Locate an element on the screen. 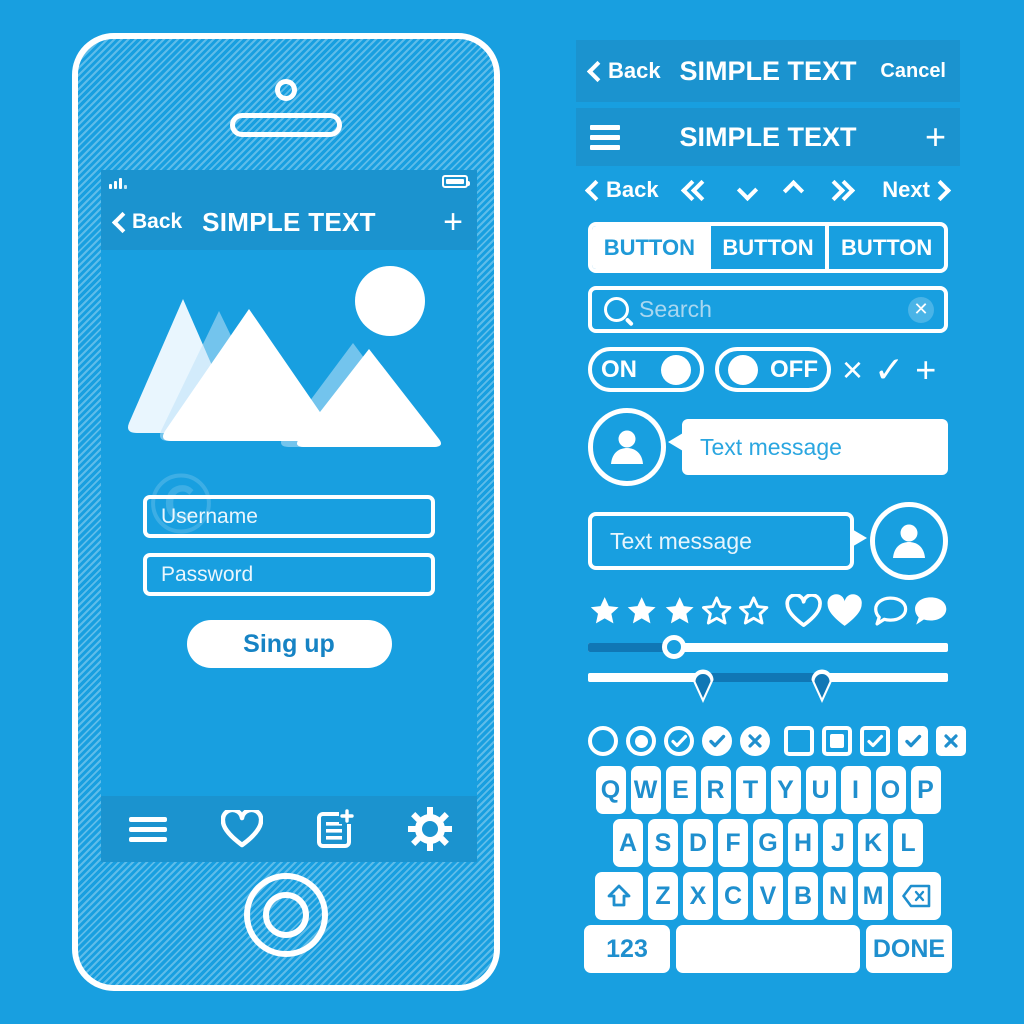 Image resolution: width=1024 pixels, height=1024 pixels. menu-icon is located at coordinates (148, 829).